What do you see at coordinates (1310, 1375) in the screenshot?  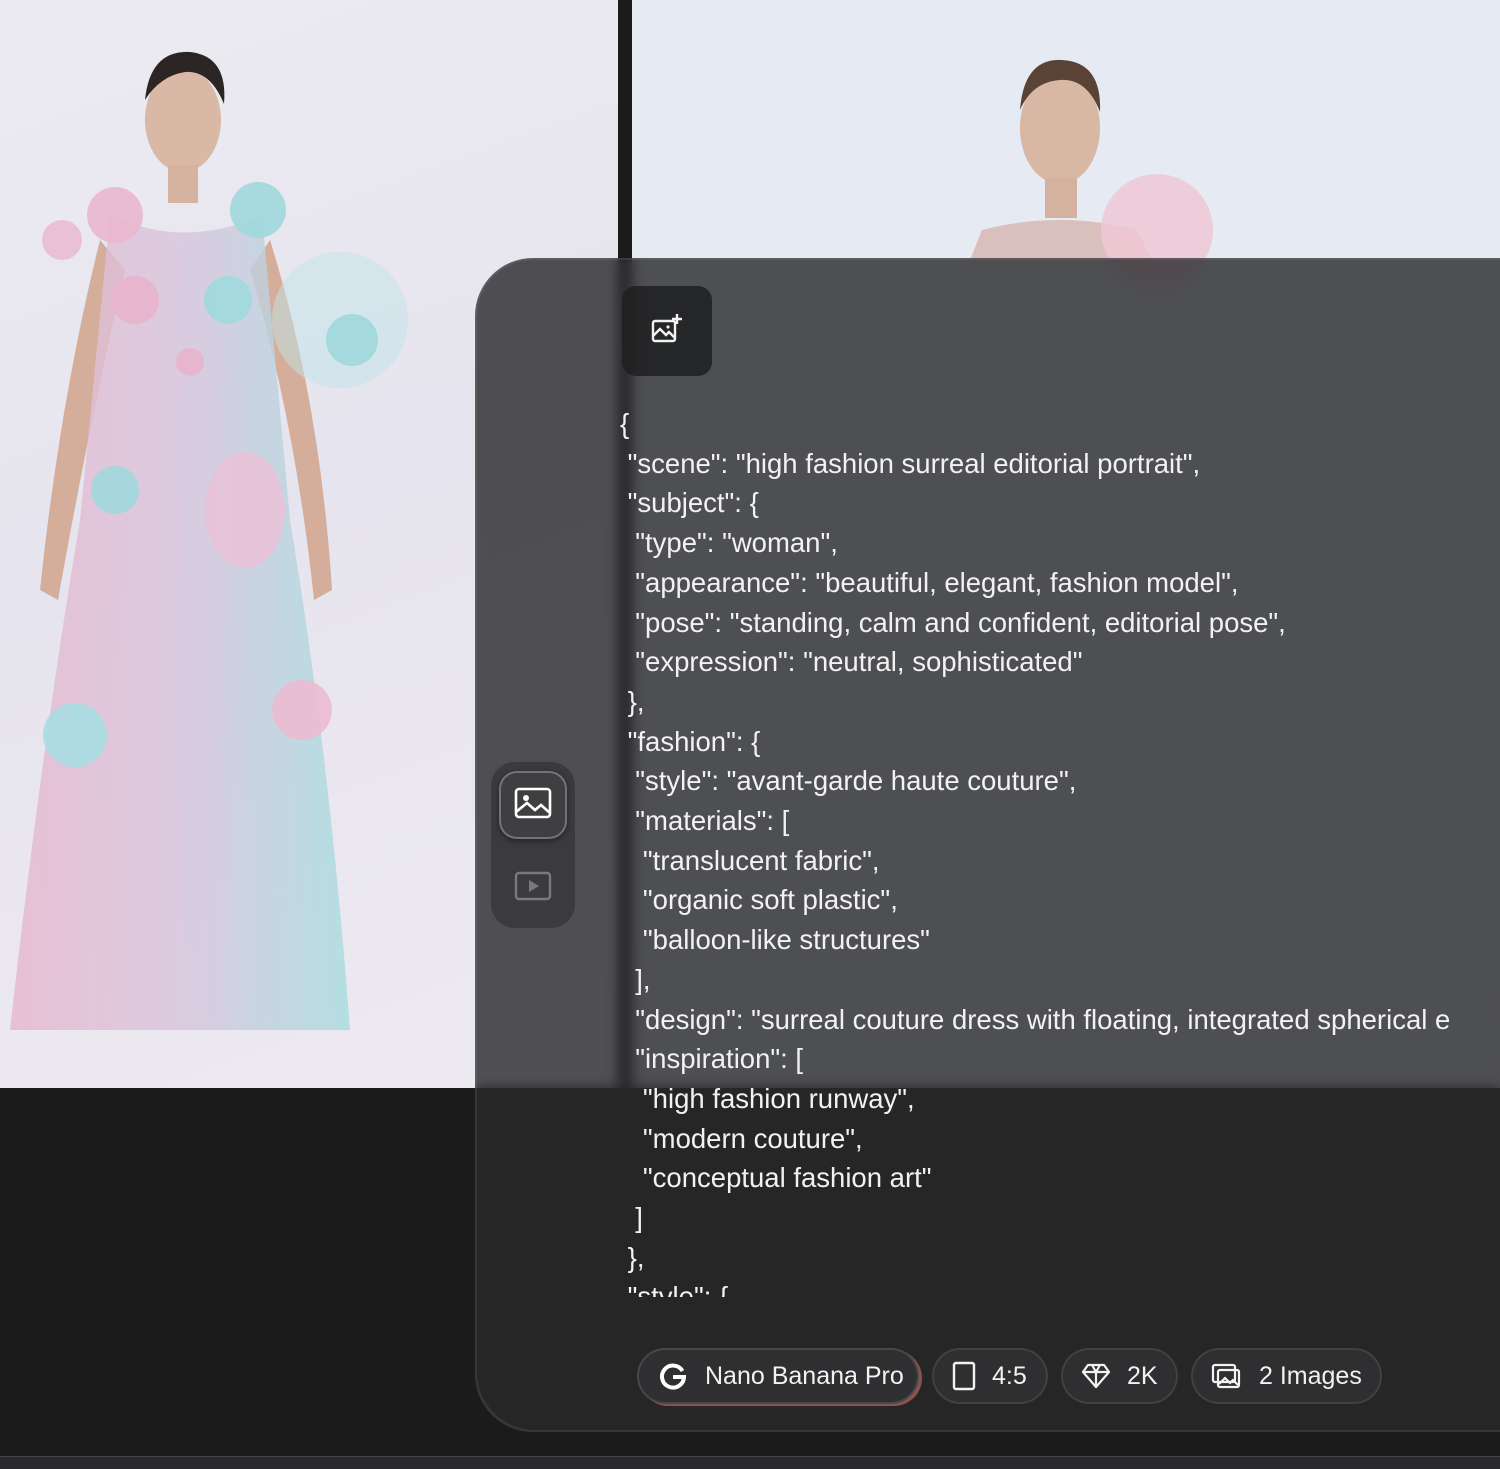 I see `image-count-label: 2 Images` at bounding box center [1310, 1375].